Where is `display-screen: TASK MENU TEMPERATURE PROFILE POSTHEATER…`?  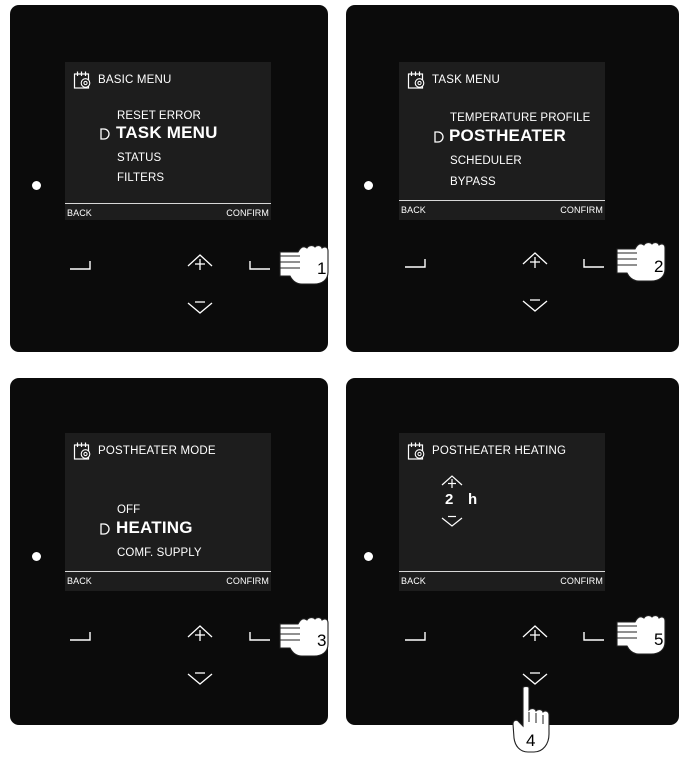 display-screen: TASK MENU TEMPERATURE PROFILE POSTHEATER… is located at coordinates (502, 141).